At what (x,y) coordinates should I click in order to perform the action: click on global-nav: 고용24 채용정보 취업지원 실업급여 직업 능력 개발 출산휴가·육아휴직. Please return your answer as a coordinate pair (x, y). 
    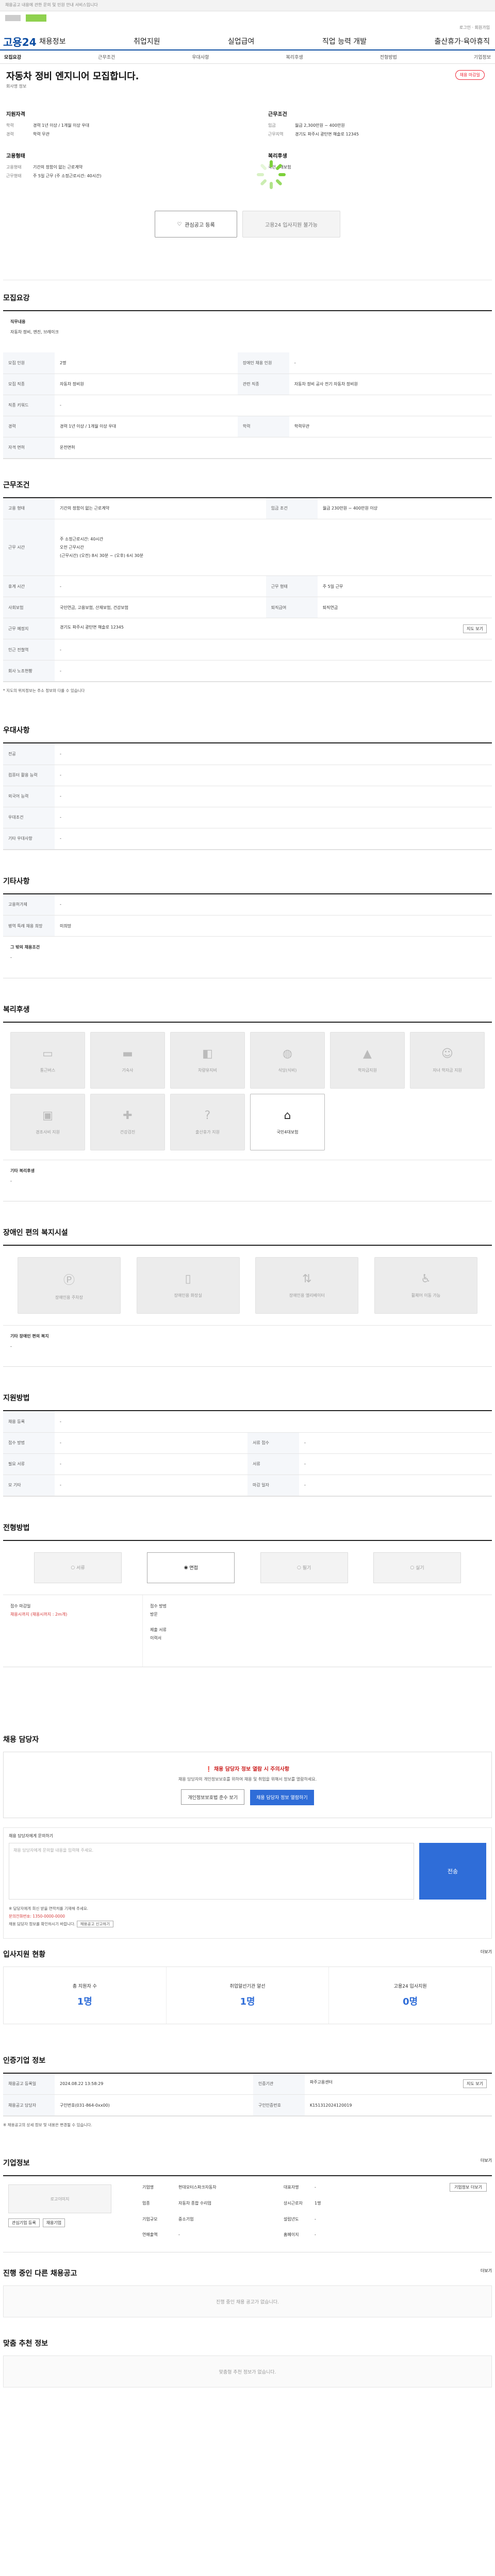
    Looking at the image, I should click on (247, 41).